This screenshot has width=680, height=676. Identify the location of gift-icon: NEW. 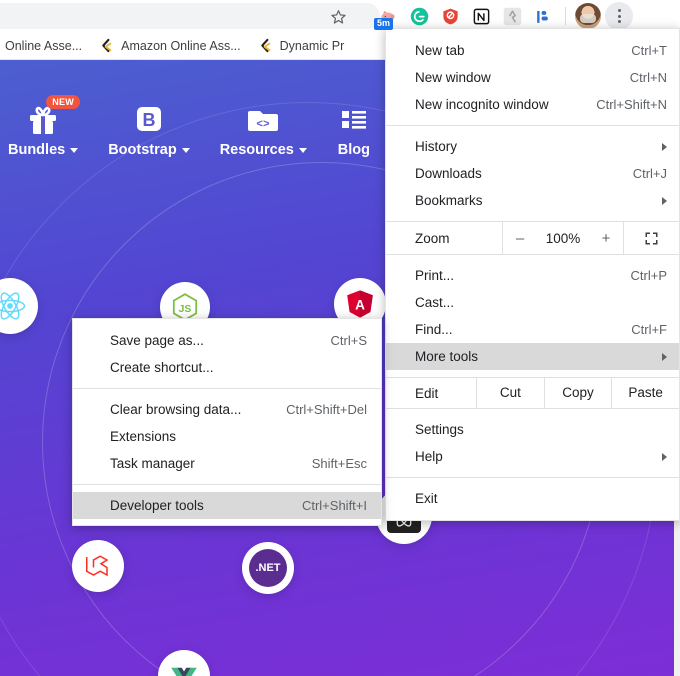
(53, 115).